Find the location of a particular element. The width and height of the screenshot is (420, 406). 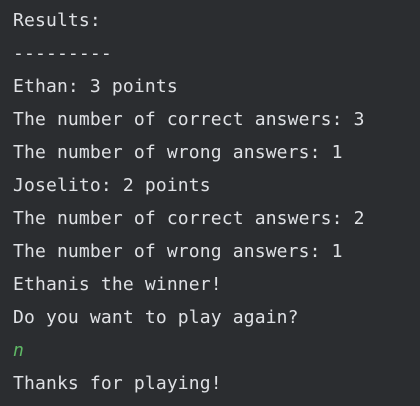

player-2-score: Joselito: 2 points is located at coordinates (112, 185).